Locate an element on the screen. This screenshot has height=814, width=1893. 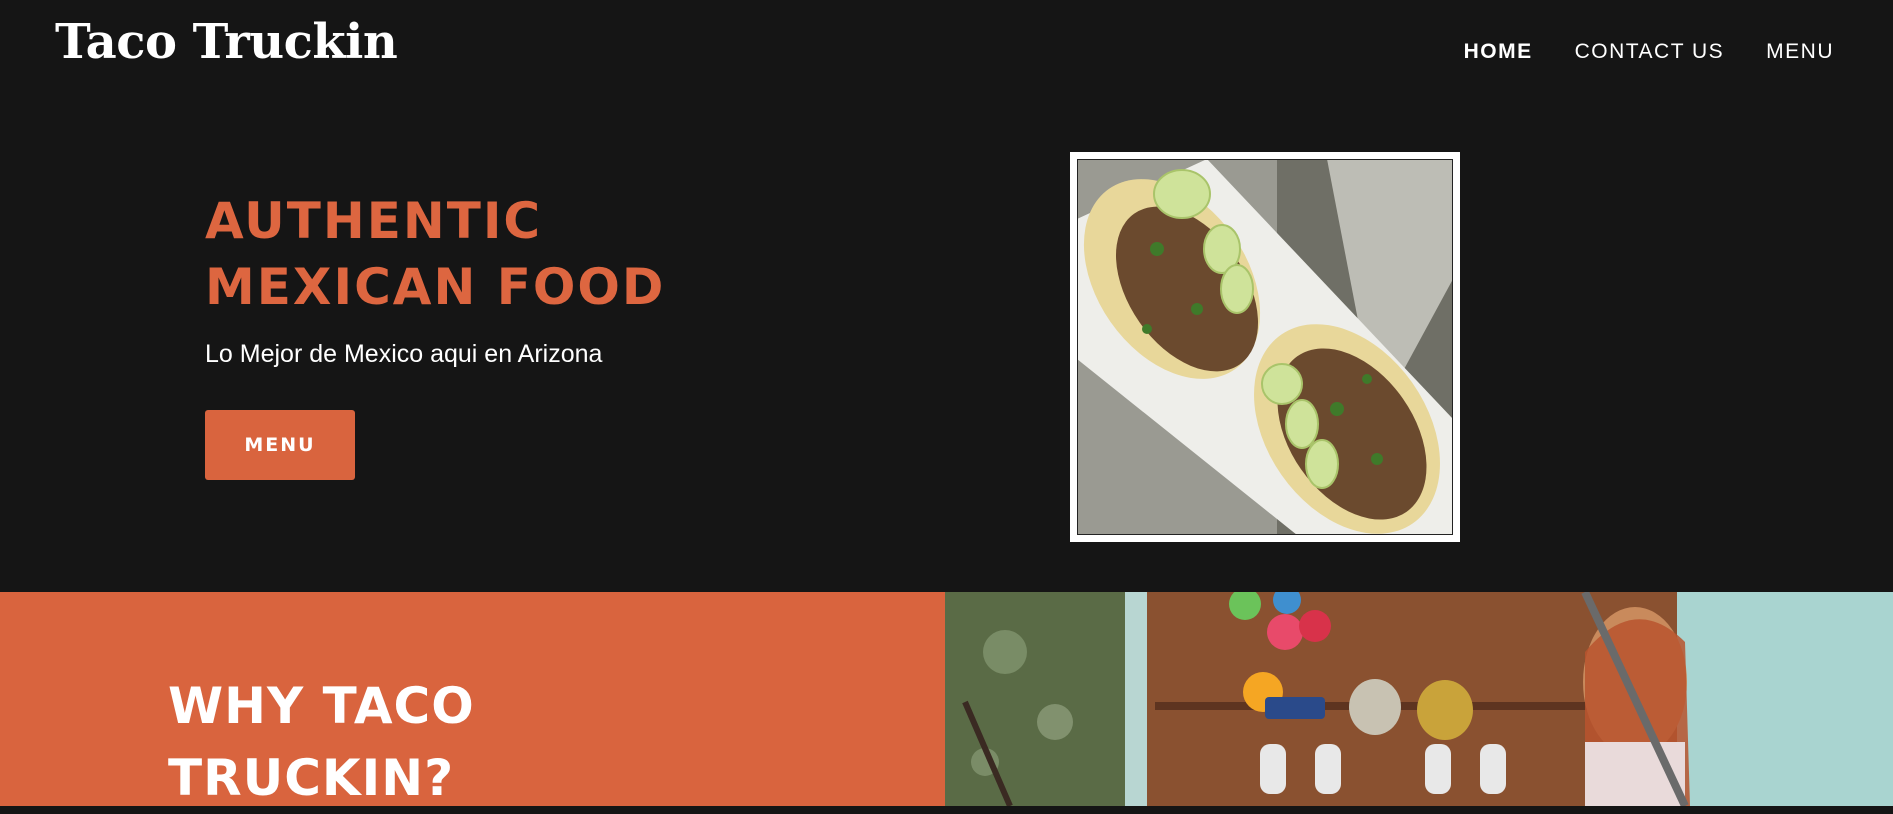
tacos-photo-frame is located at coordinates (1265, 347).